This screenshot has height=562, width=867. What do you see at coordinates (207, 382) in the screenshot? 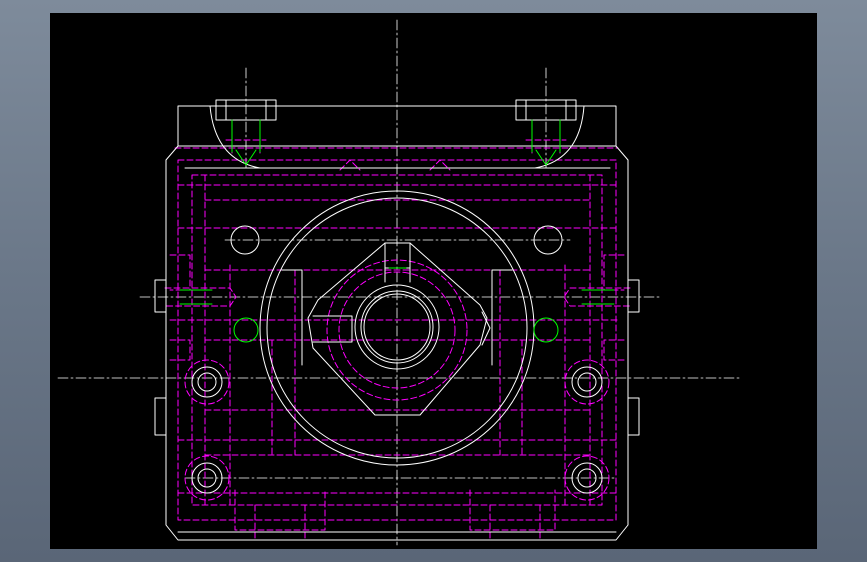
I see `corner-bolt-top-left` at bounding box center [207, 382].